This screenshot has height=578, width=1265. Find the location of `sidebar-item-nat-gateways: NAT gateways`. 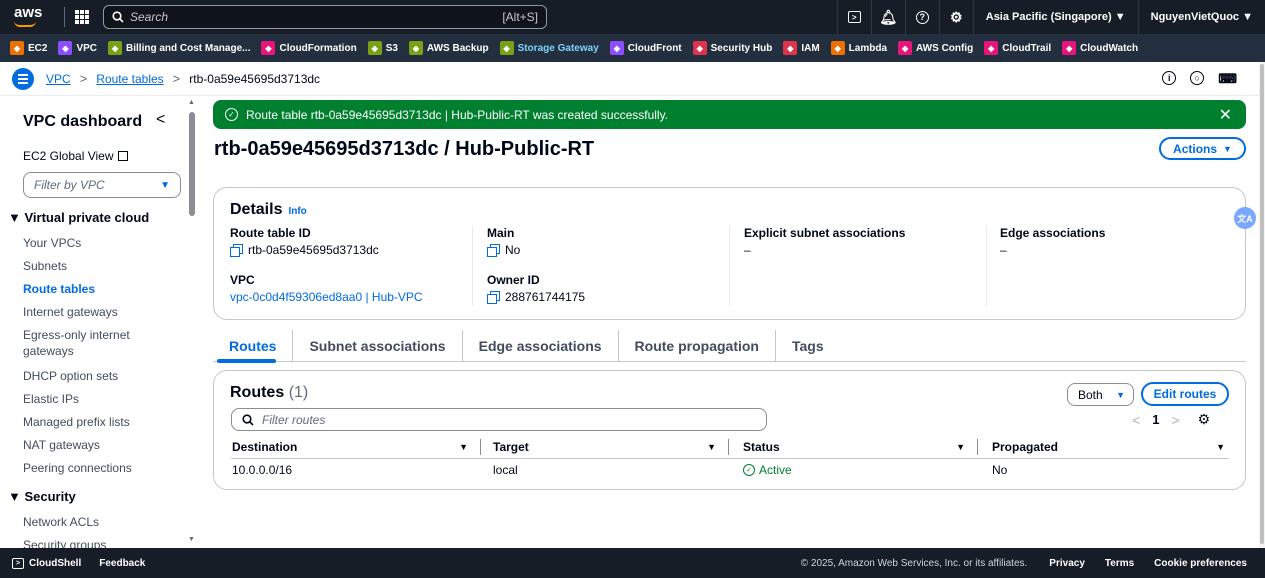

sidebar-item-nat-gateways: NAT gateways is located at coordinates (98, 445).